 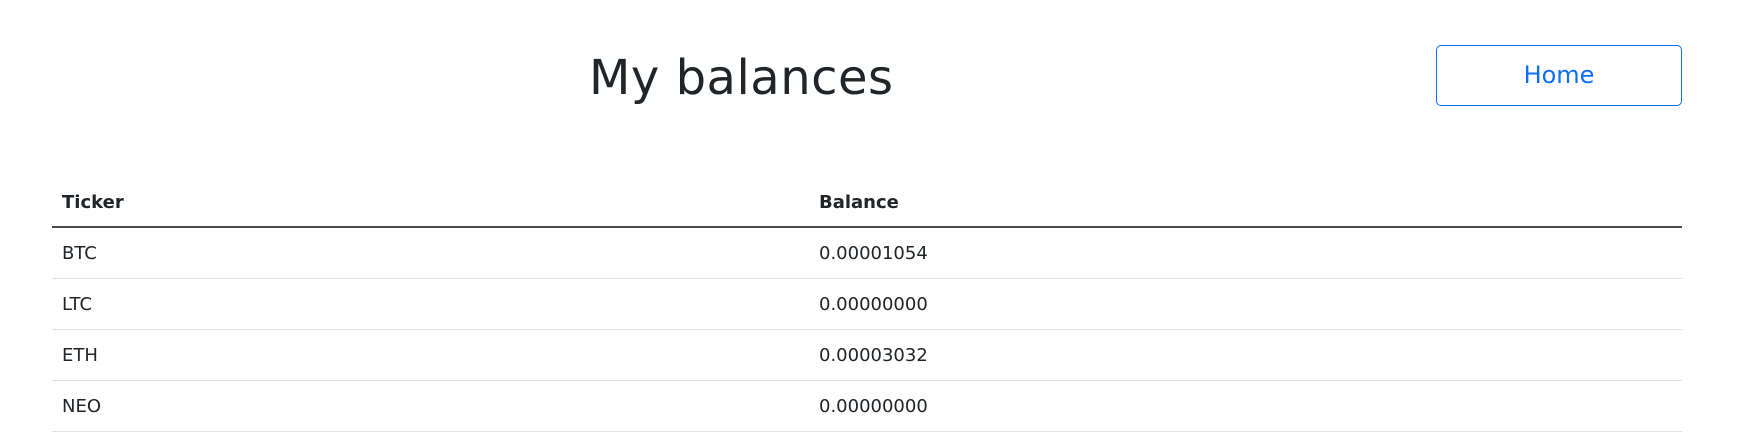 I want to click on ticker-cell: LTC, so click(x=430, y=304).